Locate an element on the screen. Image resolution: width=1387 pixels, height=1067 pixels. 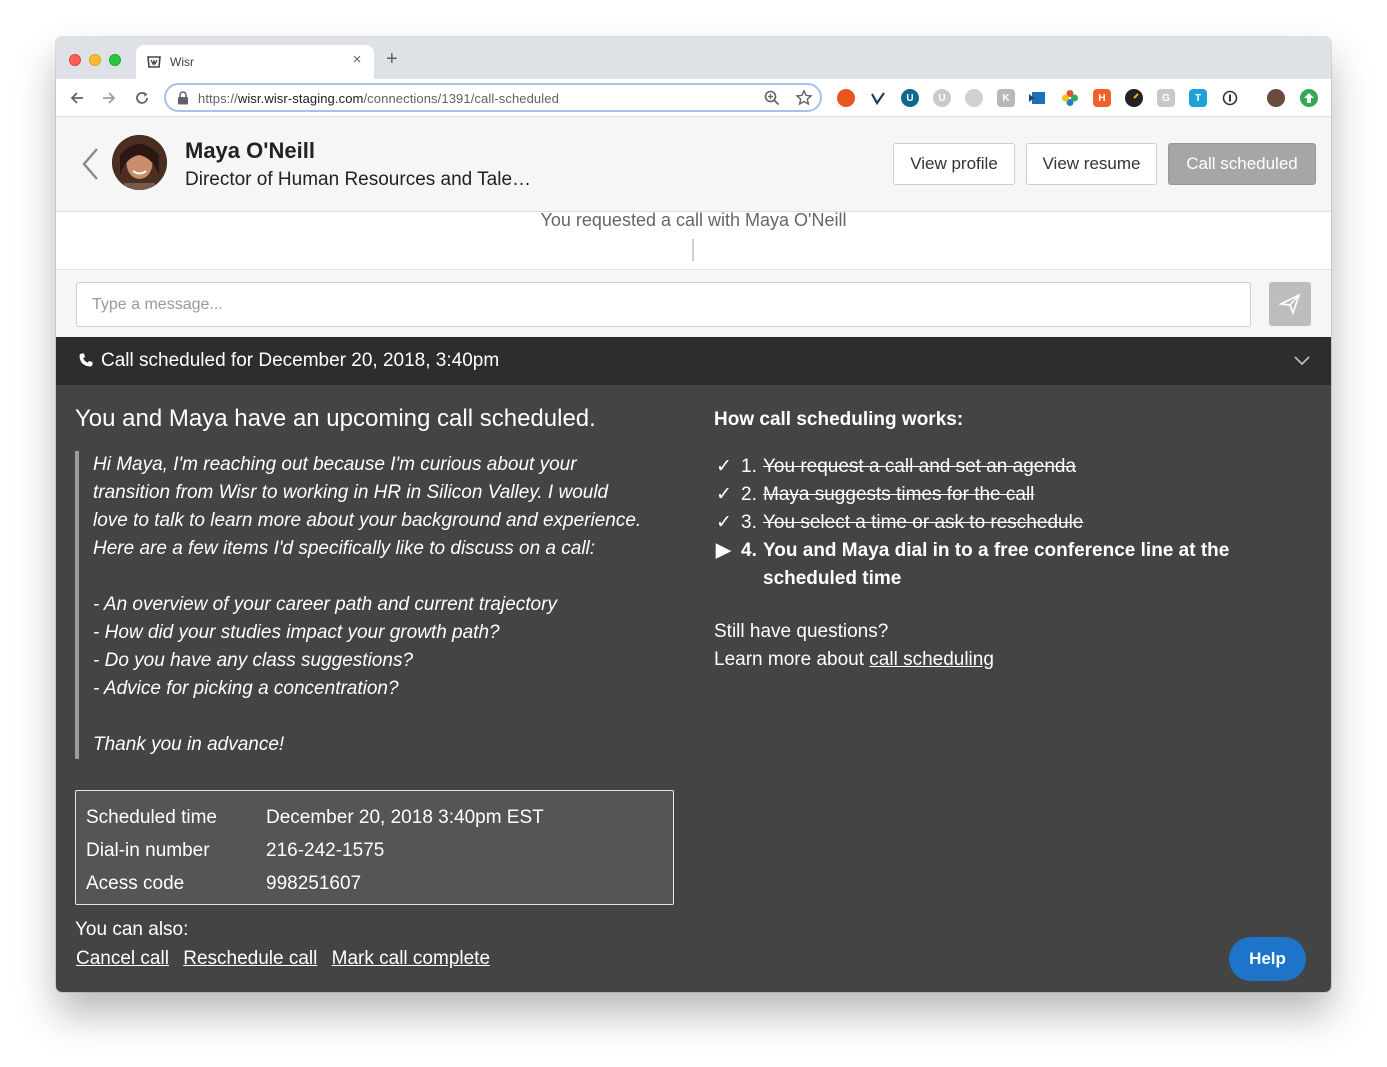
back-arrow-icon is located at coordinates (77, 98).